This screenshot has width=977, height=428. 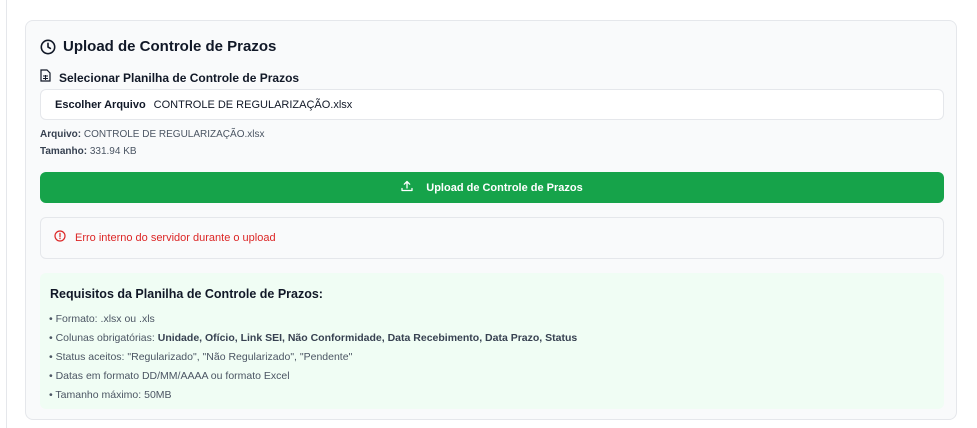 I want to click on chosen-file-name: CONTROLE DE REGULARIZAÇÃO.xlsx, so click(x=253, y=104).